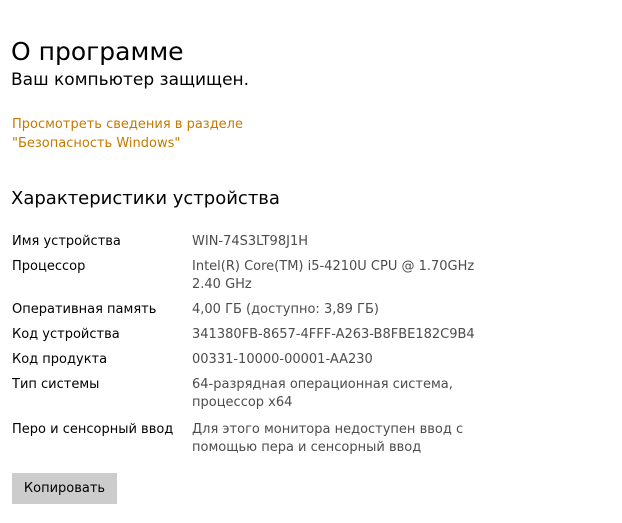  Describe the element at coordinates (56, 384) in the screenshot. I see `spec-label: Тип системы` at that location.